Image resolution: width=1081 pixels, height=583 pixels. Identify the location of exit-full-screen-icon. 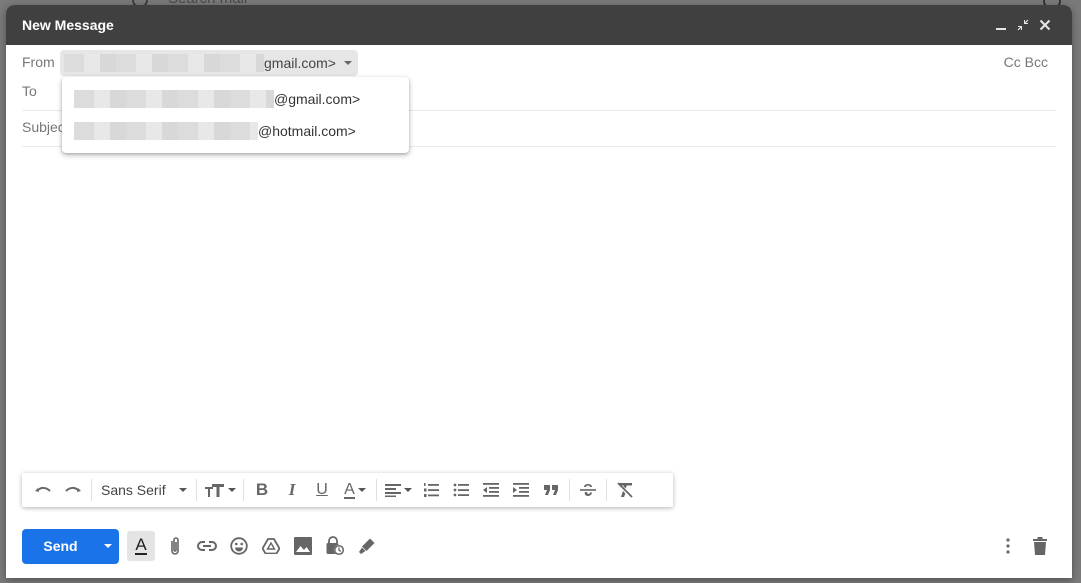
(1023, 25).